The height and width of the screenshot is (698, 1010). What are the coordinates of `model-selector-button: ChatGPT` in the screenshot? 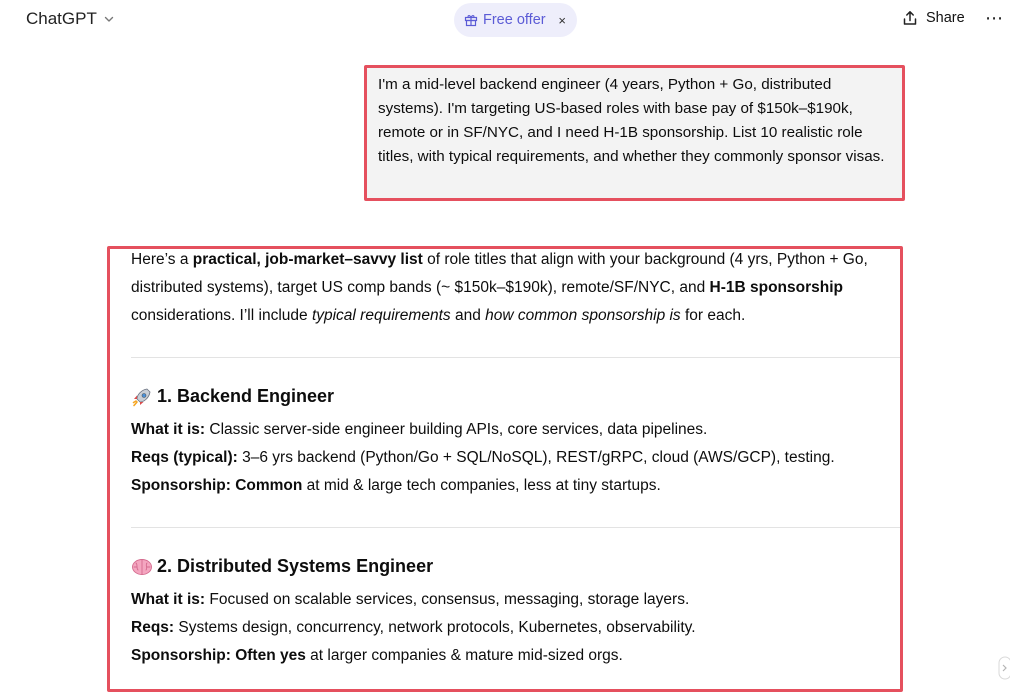 It's located at (70, 19).